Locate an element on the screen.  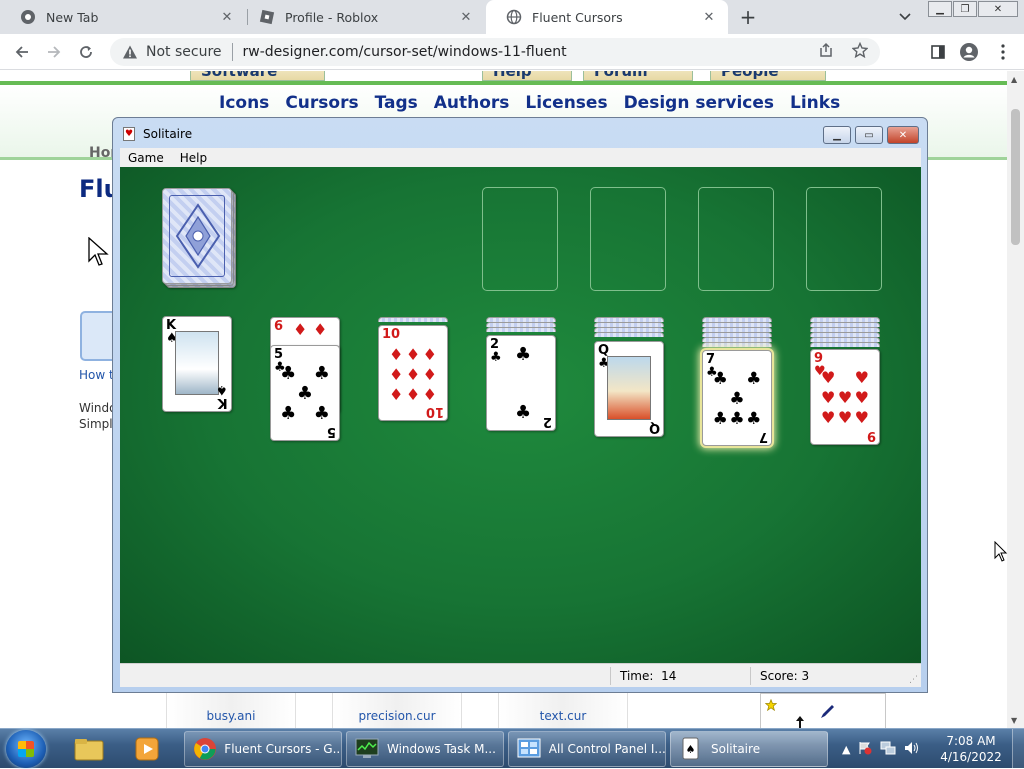
tableau-card-nine-hearts: 9 ♥ ♥ ♥ ♥ ♥ ♥ ♥ ♥ ♥ 9 is located at coordinates (845, 397).